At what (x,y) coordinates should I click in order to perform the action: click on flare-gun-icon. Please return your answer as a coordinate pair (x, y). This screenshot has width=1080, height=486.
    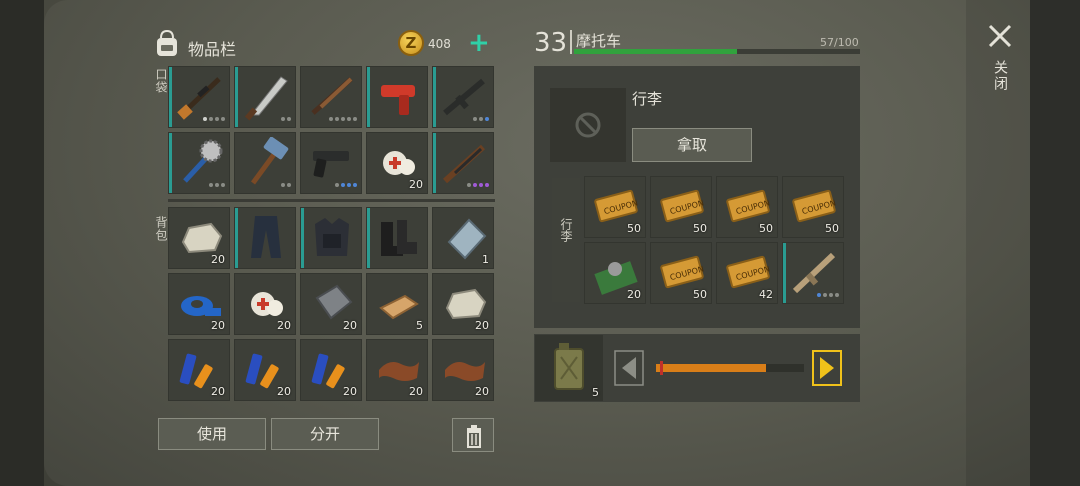
    Looking at the image, I should click on (398, 100).